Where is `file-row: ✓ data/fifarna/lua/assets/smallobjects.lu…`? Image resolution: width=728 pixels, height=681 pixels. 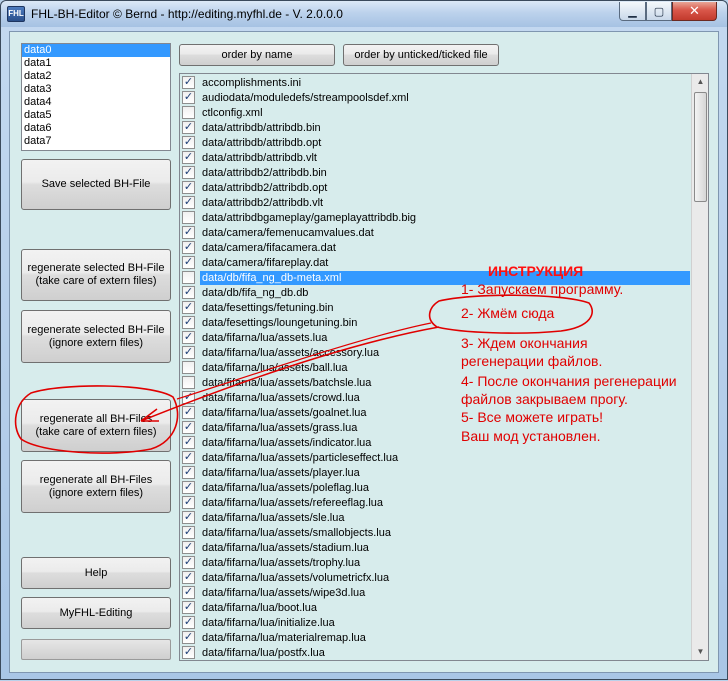 file-row: ✓ data/fifarna/lua/assets/smallobjects.lu… is located at coordinates (435, 532).